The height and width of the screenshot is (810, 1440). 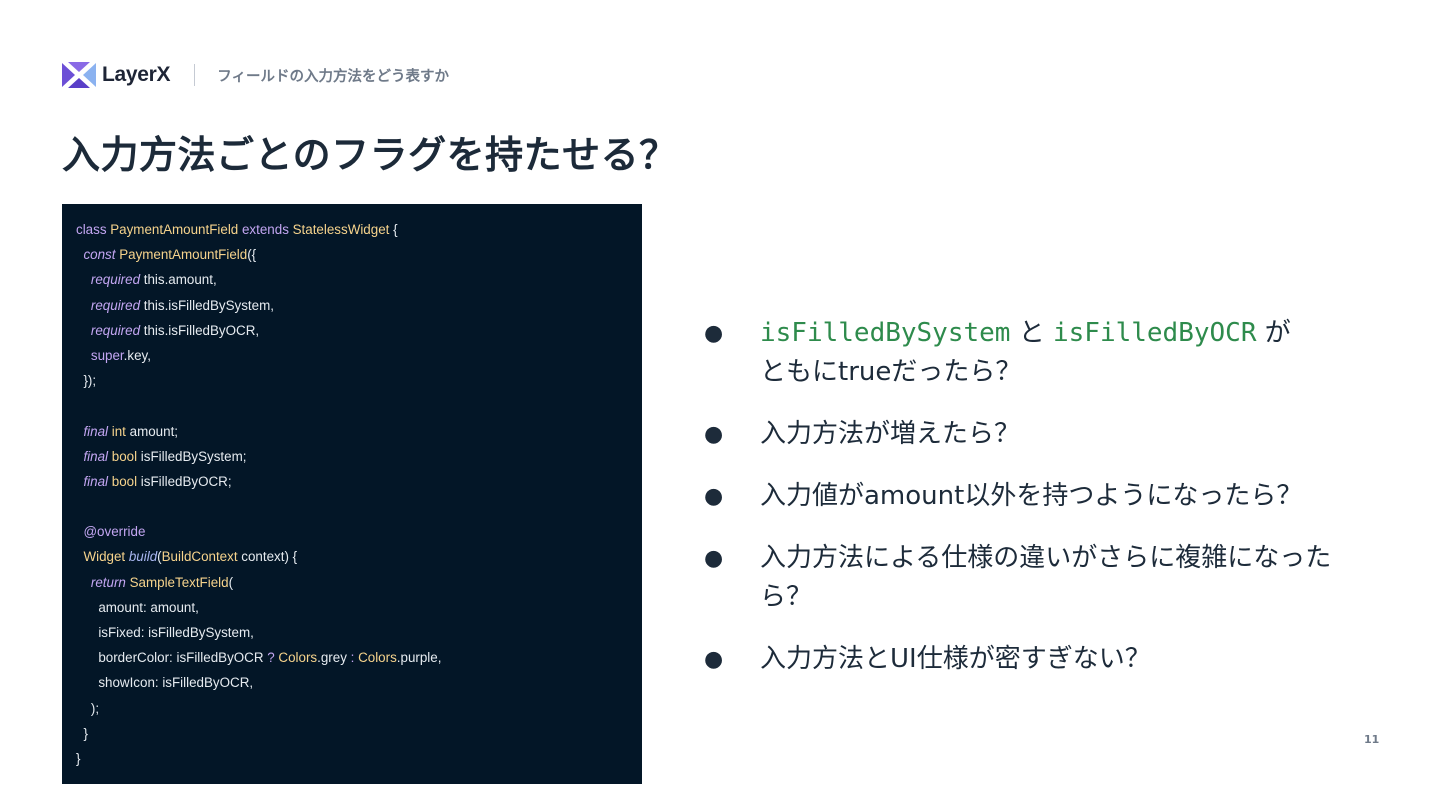 I want to click on code-token: isFixed: isFilledBySystem,, so click(x=165, y=632).